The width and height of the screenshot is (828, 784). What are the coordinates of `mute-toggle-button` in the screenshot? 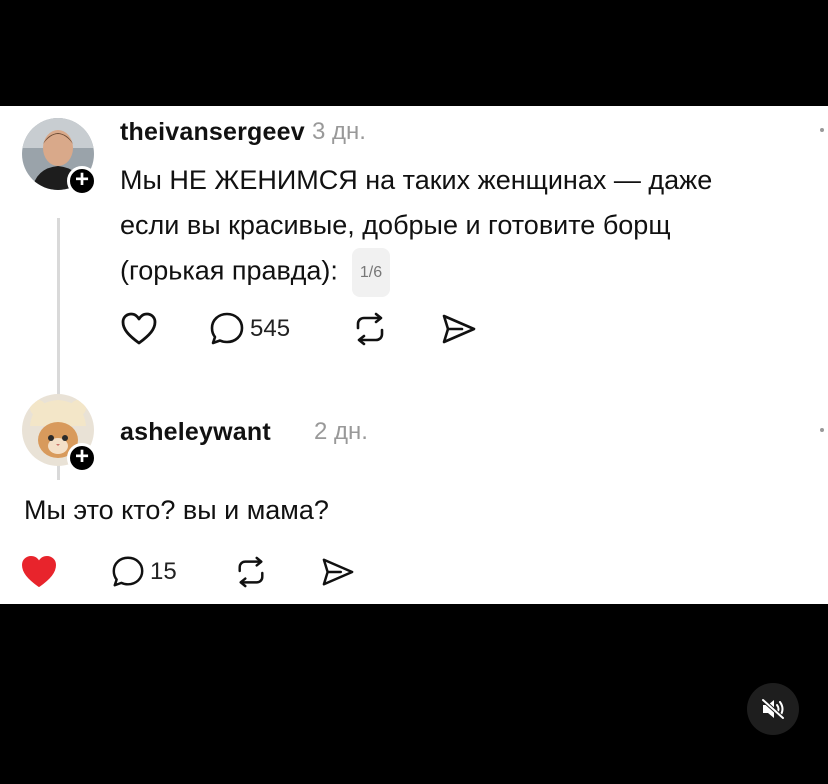 It's located at (773, 709).